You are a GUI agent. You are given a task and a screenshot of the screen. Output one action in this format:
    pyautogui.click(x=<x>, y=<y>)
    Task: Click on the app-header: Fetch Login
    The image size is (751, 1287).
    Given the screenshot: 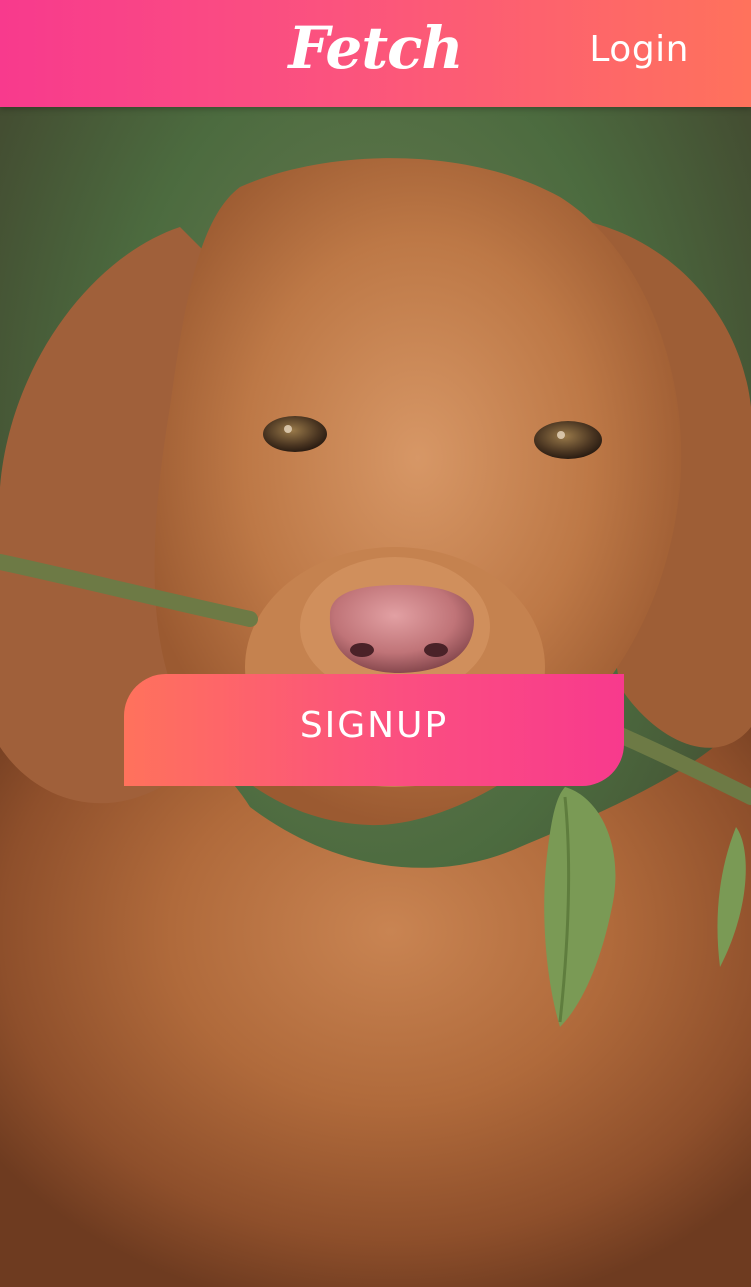 What is the action you would take?
    pyautogui.click(x=375, y=53)
    